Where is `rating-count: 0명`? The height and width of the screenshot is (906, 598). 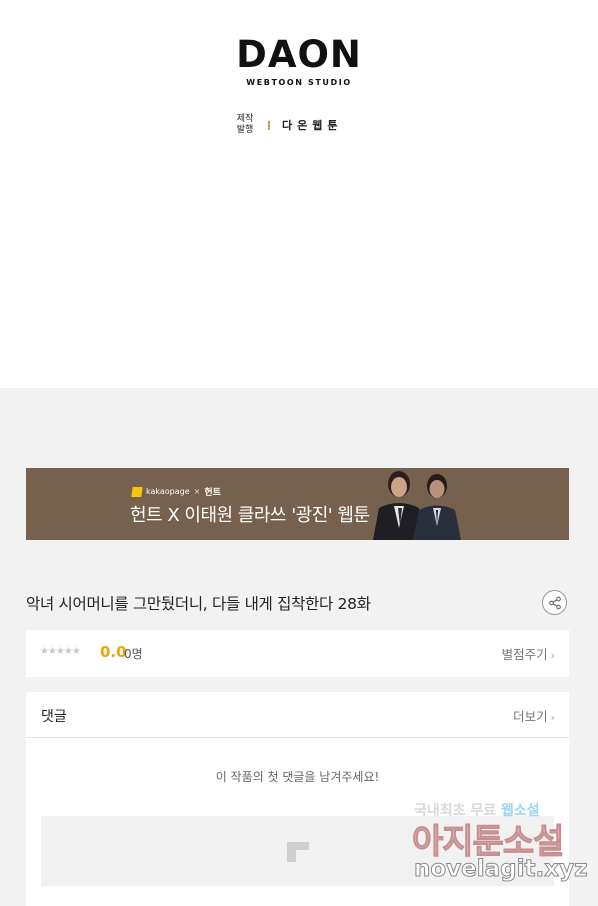
rating-count: 0명 is located at coordinates (133, 654).